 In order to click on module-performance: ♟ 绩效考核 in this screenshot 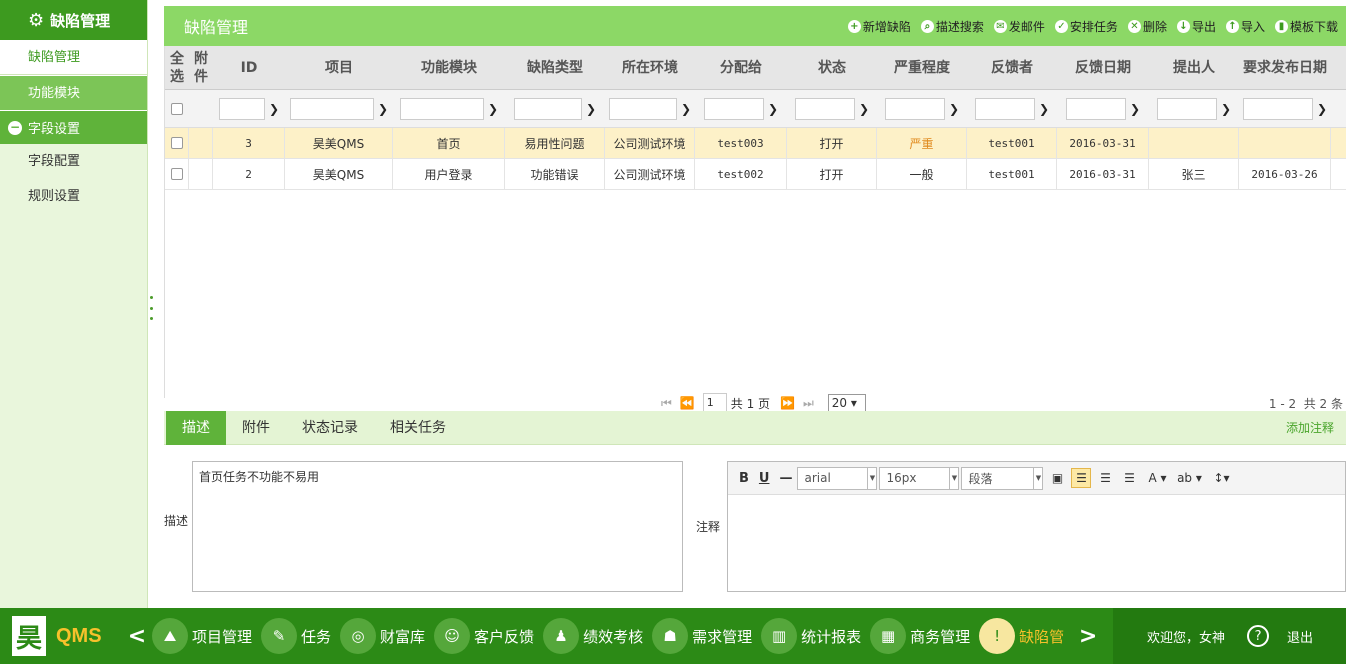, I will do `click(593, 636)`.